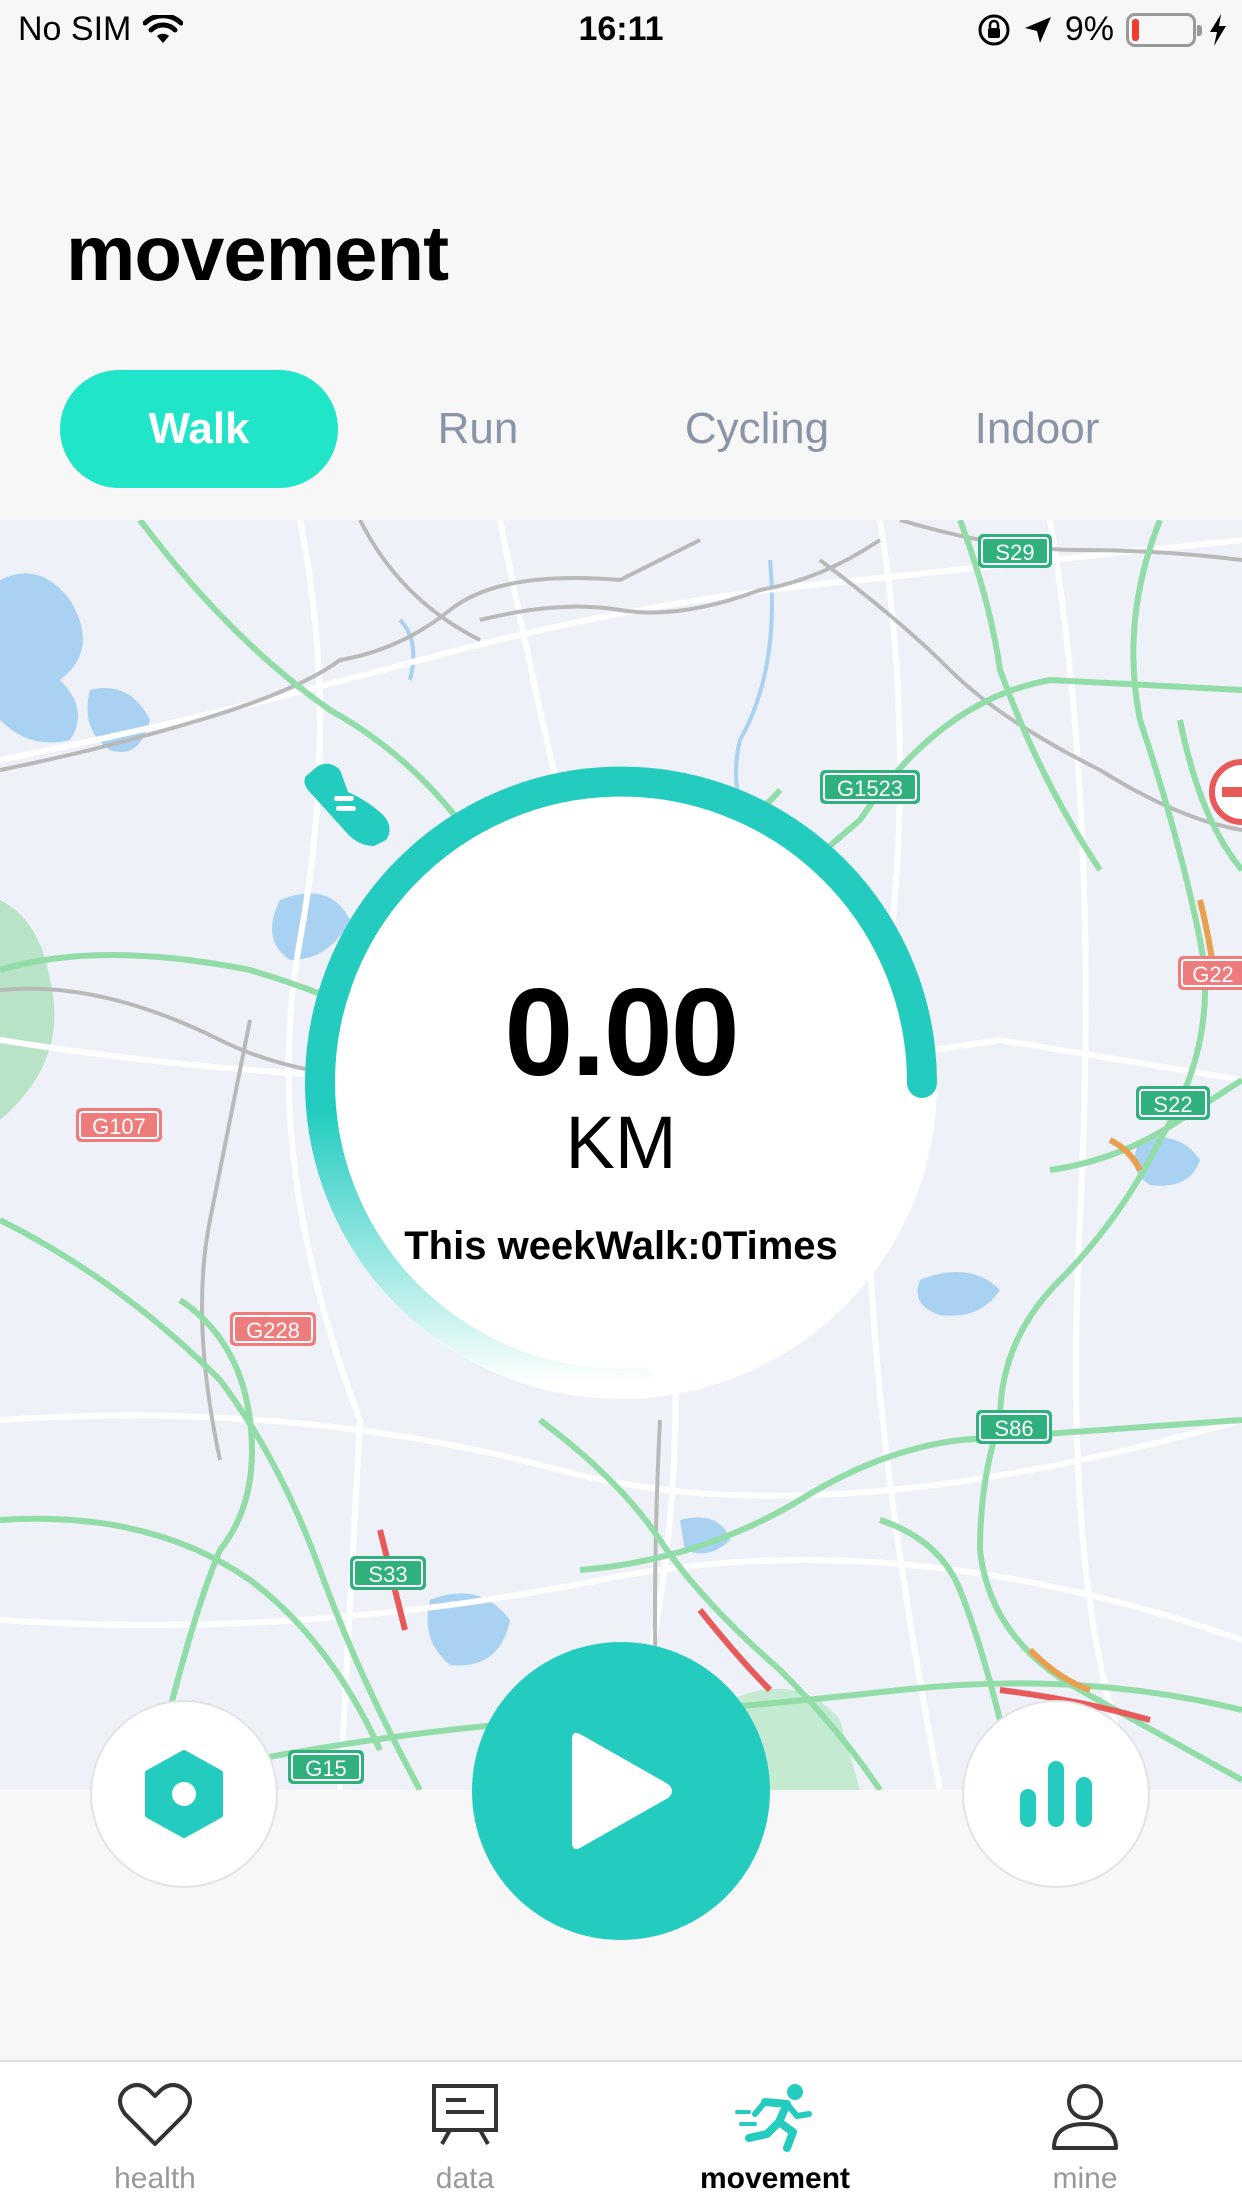 Image resolution: width=1242 pixels, height=2208 pixels. I want to click on road-shield: S22, so click(1173, 1103).